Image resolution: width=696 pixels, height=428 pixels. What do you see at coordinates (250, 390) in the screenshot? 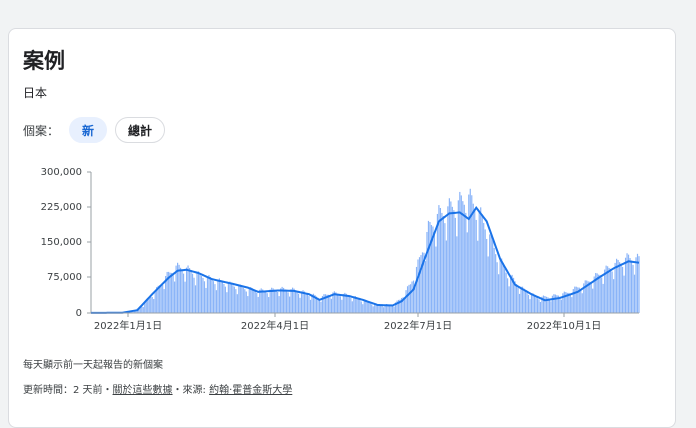
I see `source-link: 約翰·霍普金斯大學` at bounding box center [250, 390].